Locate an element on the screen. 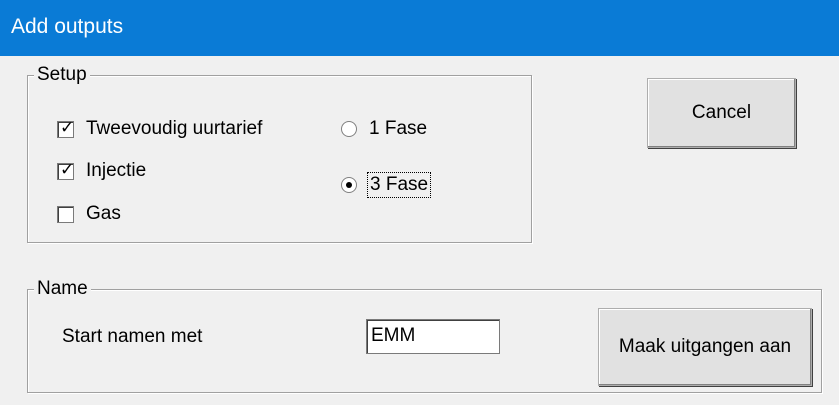  cancel-button: Cancel is located at coordinates (721, 113).